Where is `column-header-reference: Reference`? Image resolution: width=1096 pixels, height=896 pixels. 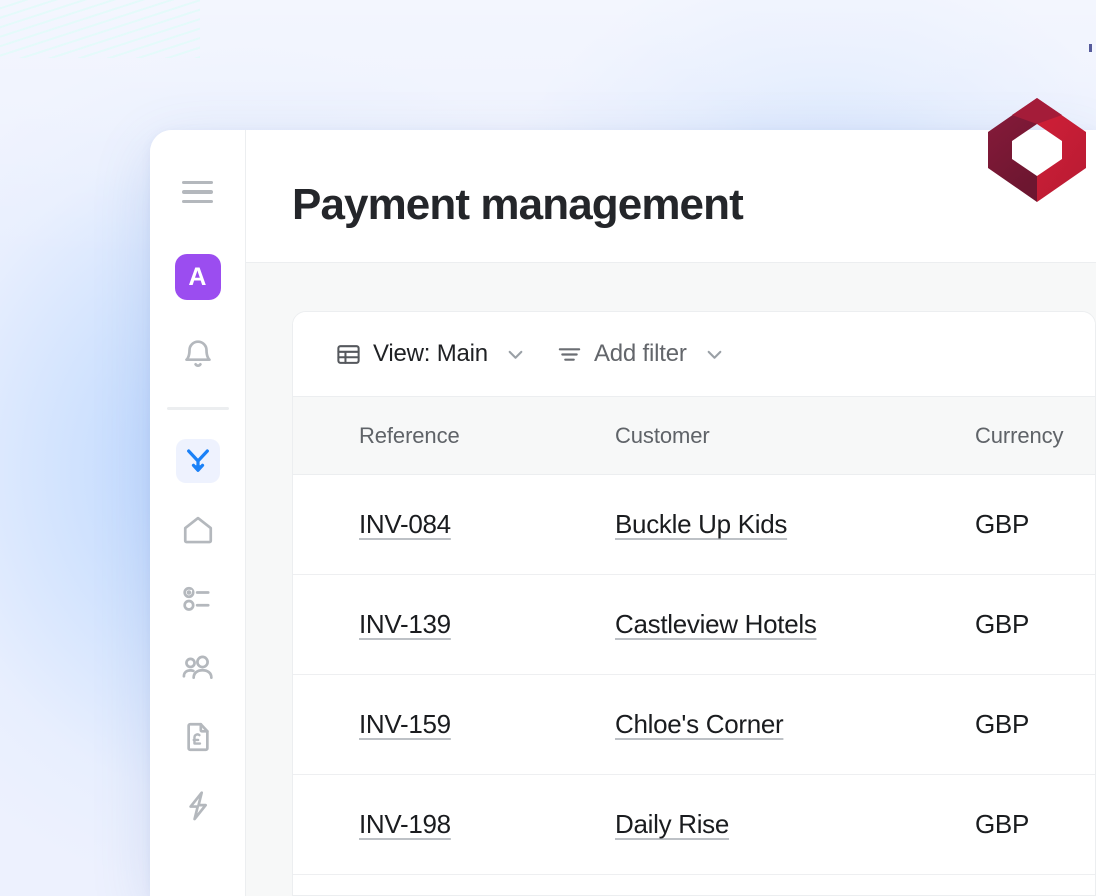
column-header-reference: Reference is located at coordinates (487, 436).